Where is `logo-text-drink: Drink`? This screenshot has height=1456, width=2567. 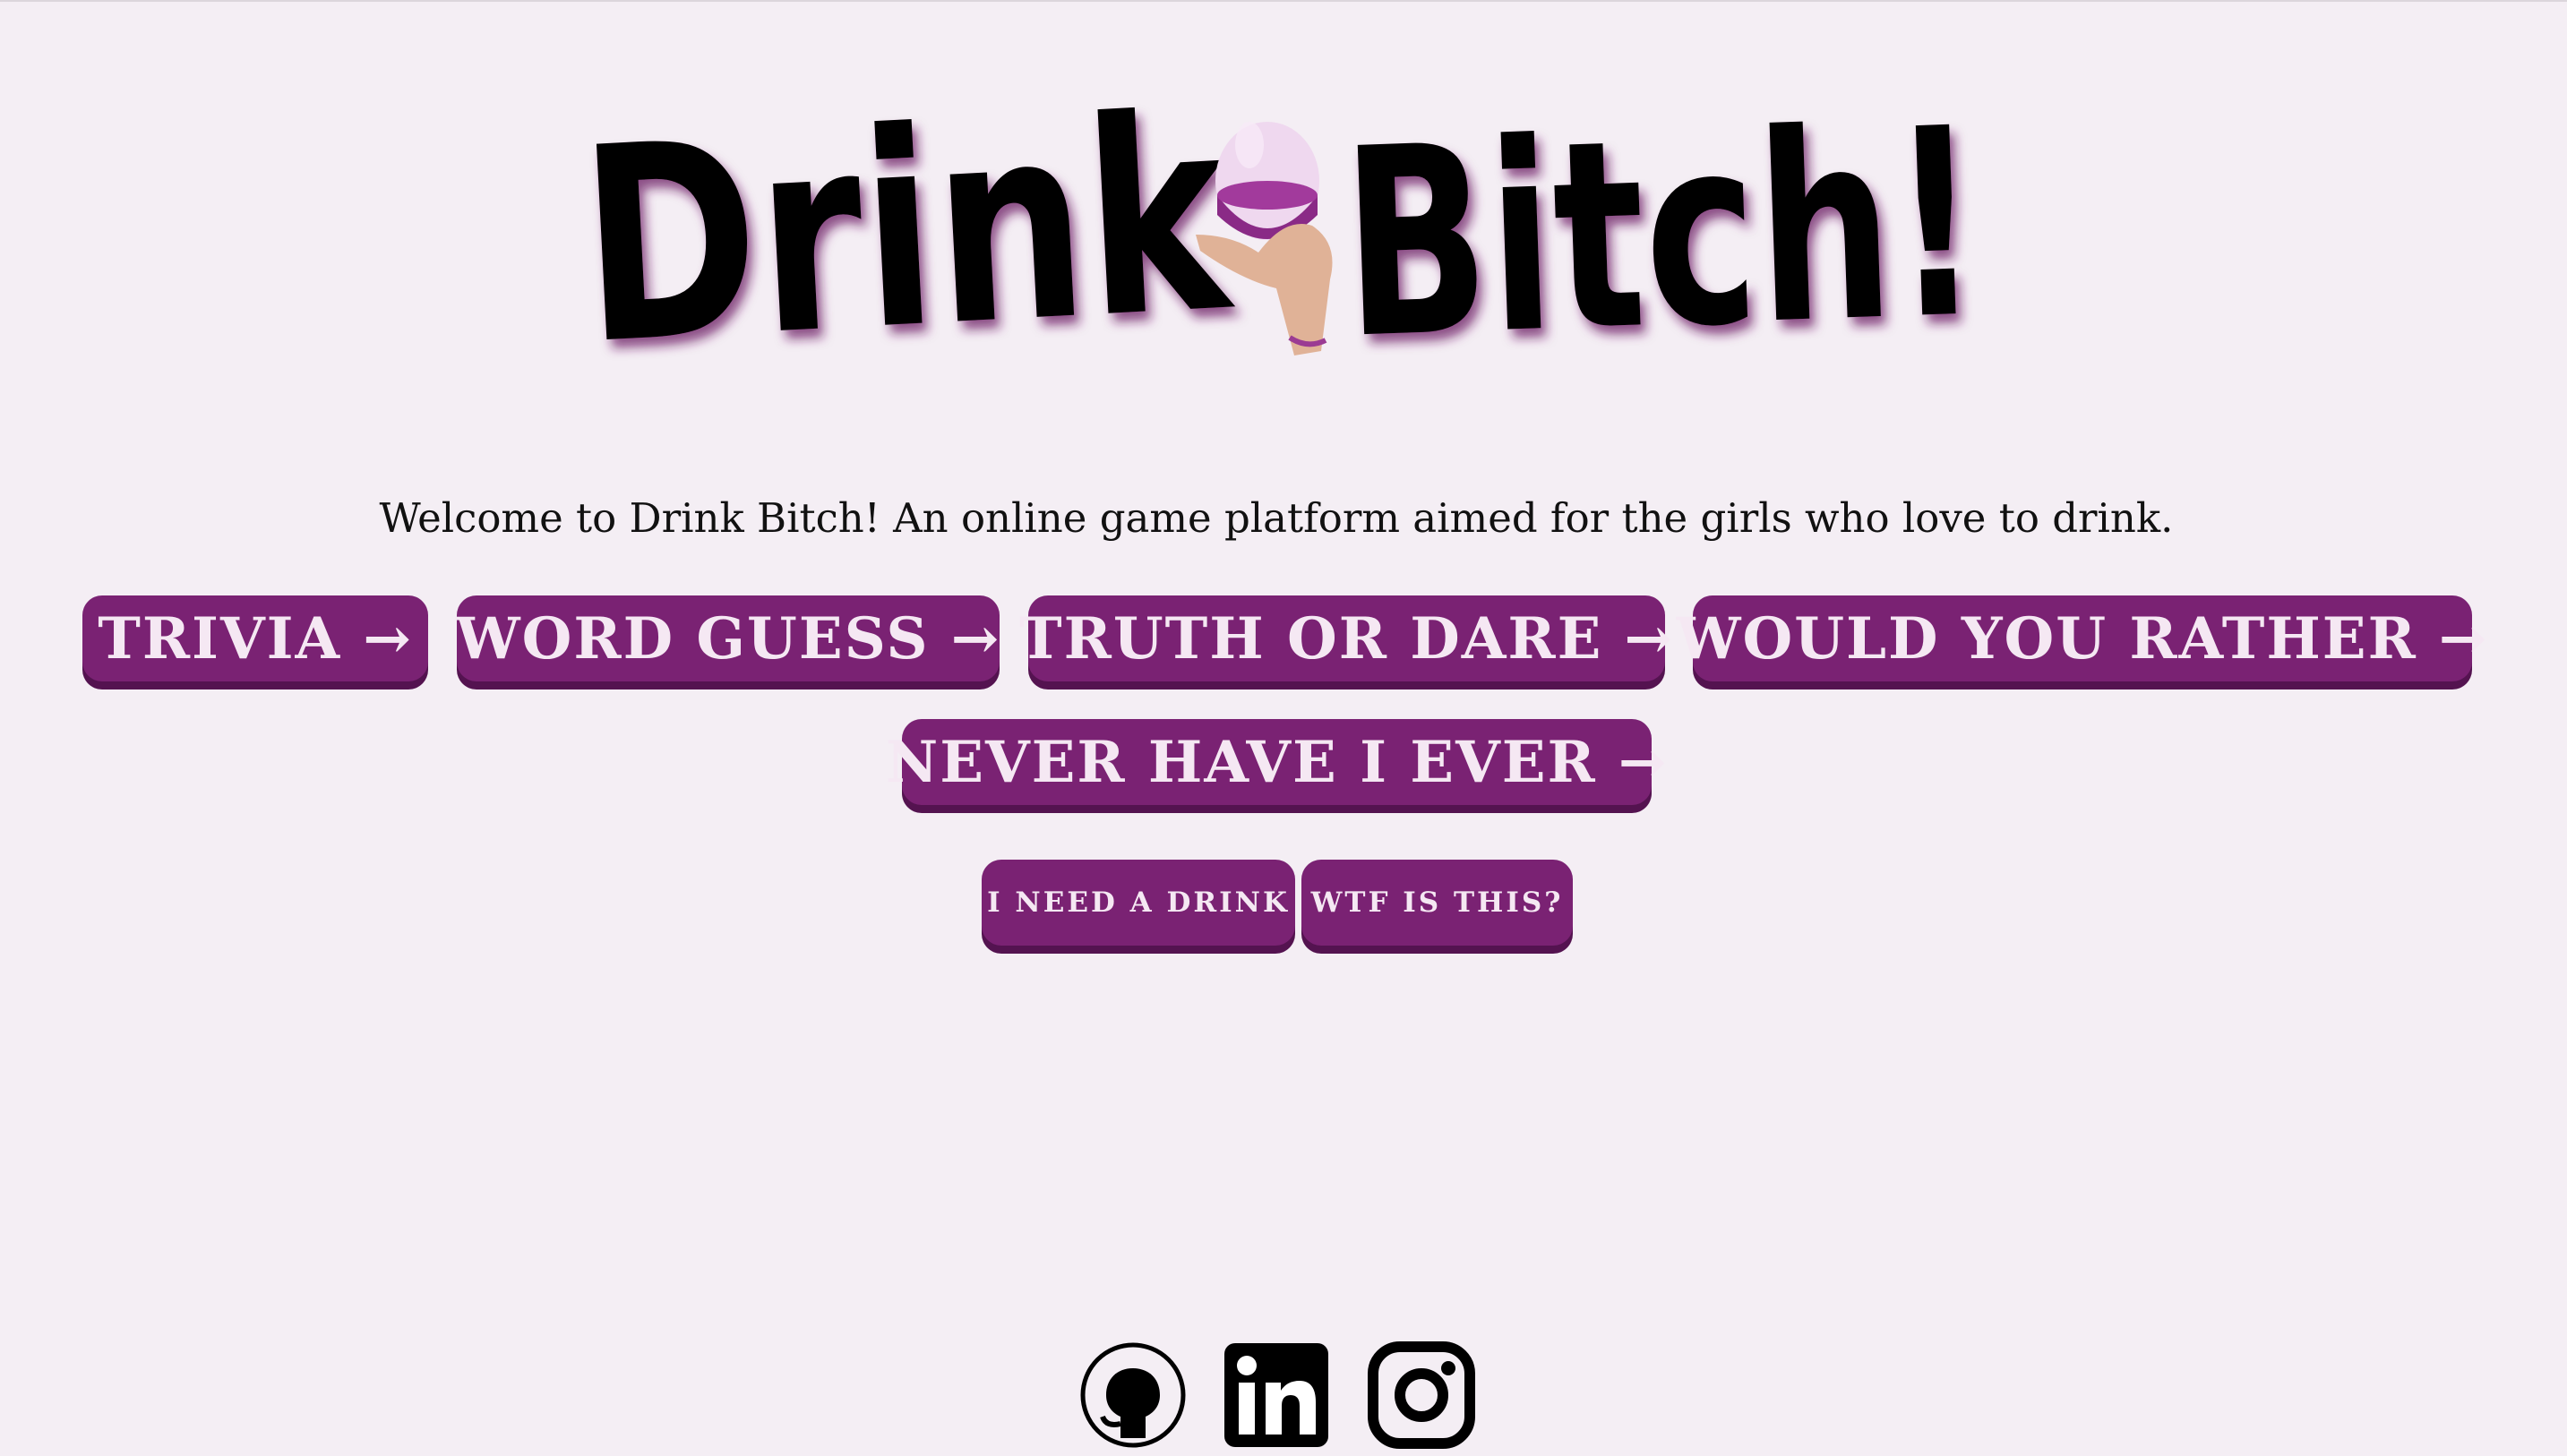 logo-text-drink: Drink is located at coordinates (907, 231).